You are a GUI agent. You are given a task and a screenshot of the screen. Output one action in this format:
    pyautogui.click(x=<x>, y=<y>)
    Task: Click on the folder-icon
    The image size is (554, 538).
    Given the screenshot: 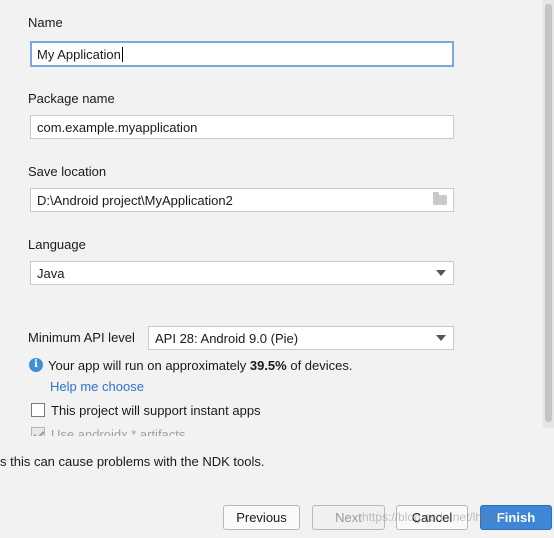 What is the action you would take?
    pyautogui.click(x=440, y=198)
    